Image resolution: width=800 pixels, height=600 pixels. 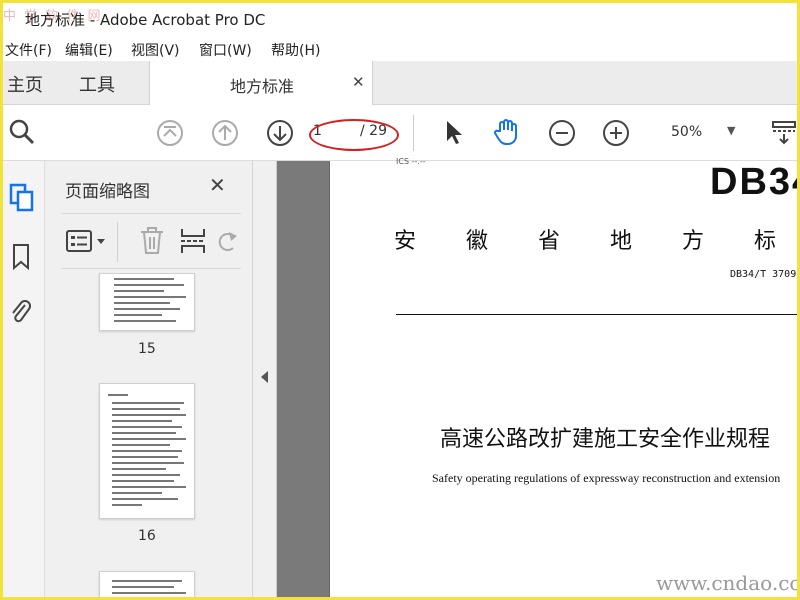 I want to click on scroll-mode-icon, so click(x=784, y=132).